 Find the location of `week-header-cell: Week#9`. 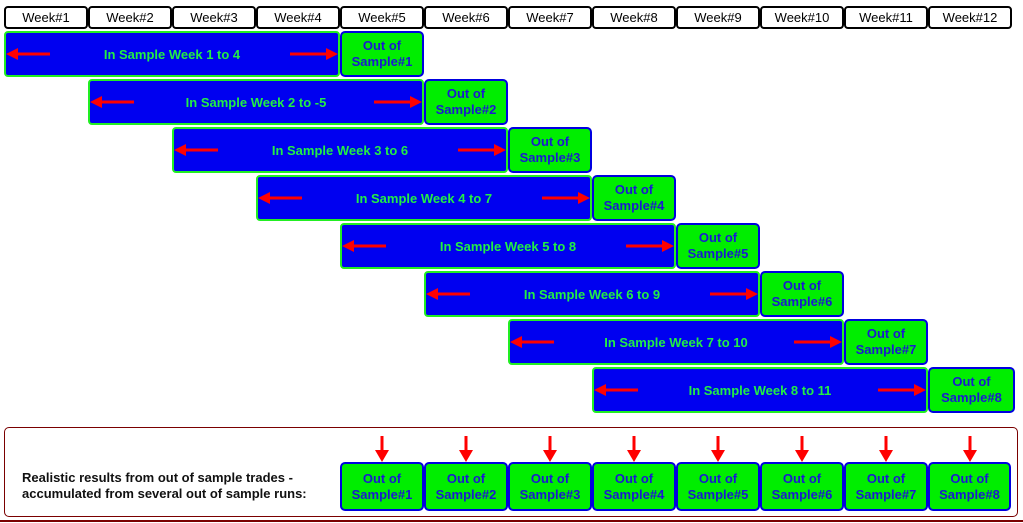

week-header-cell: Week#9 is located at coordinates (718, 17).